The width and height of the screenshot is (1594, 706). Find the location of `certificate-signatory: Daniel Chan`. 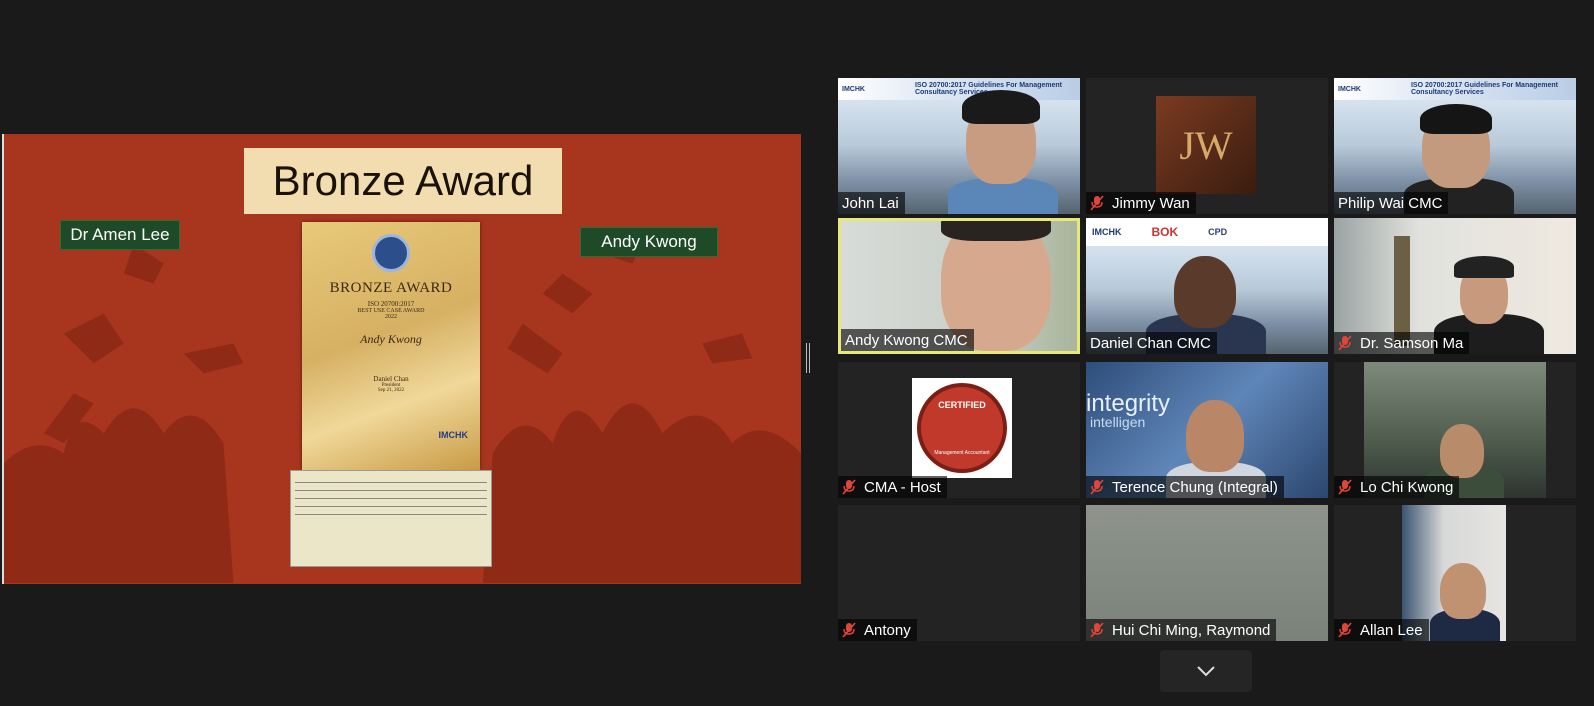

certificate-signatory: Daniel Chan is located at coordinates (391, 379).